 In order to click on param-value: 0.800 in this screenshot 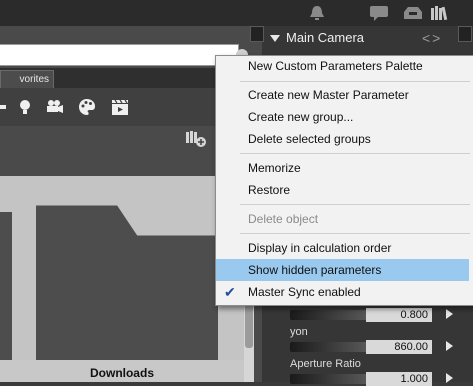, I will do `click(399, 315)`.